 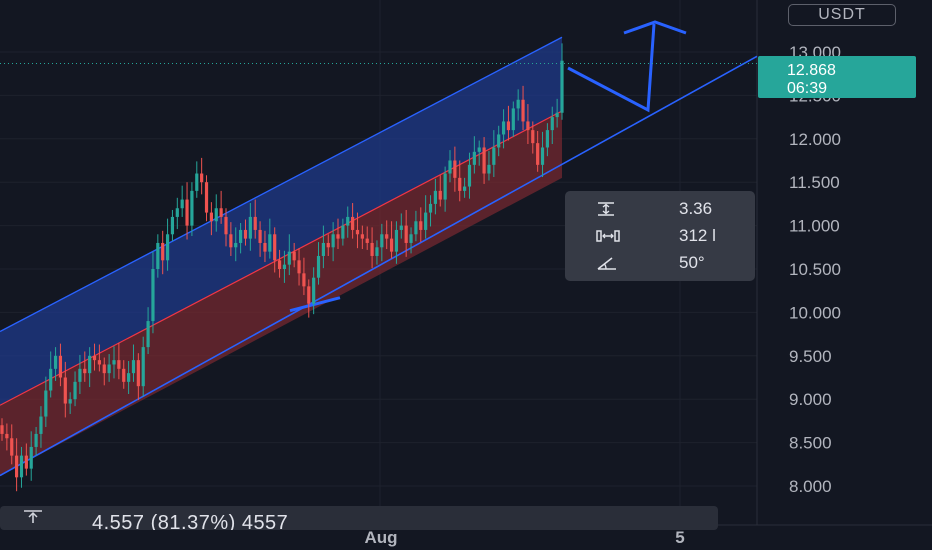 I want to click on y-tick-label: 11.000, so click(x=814, y=226).